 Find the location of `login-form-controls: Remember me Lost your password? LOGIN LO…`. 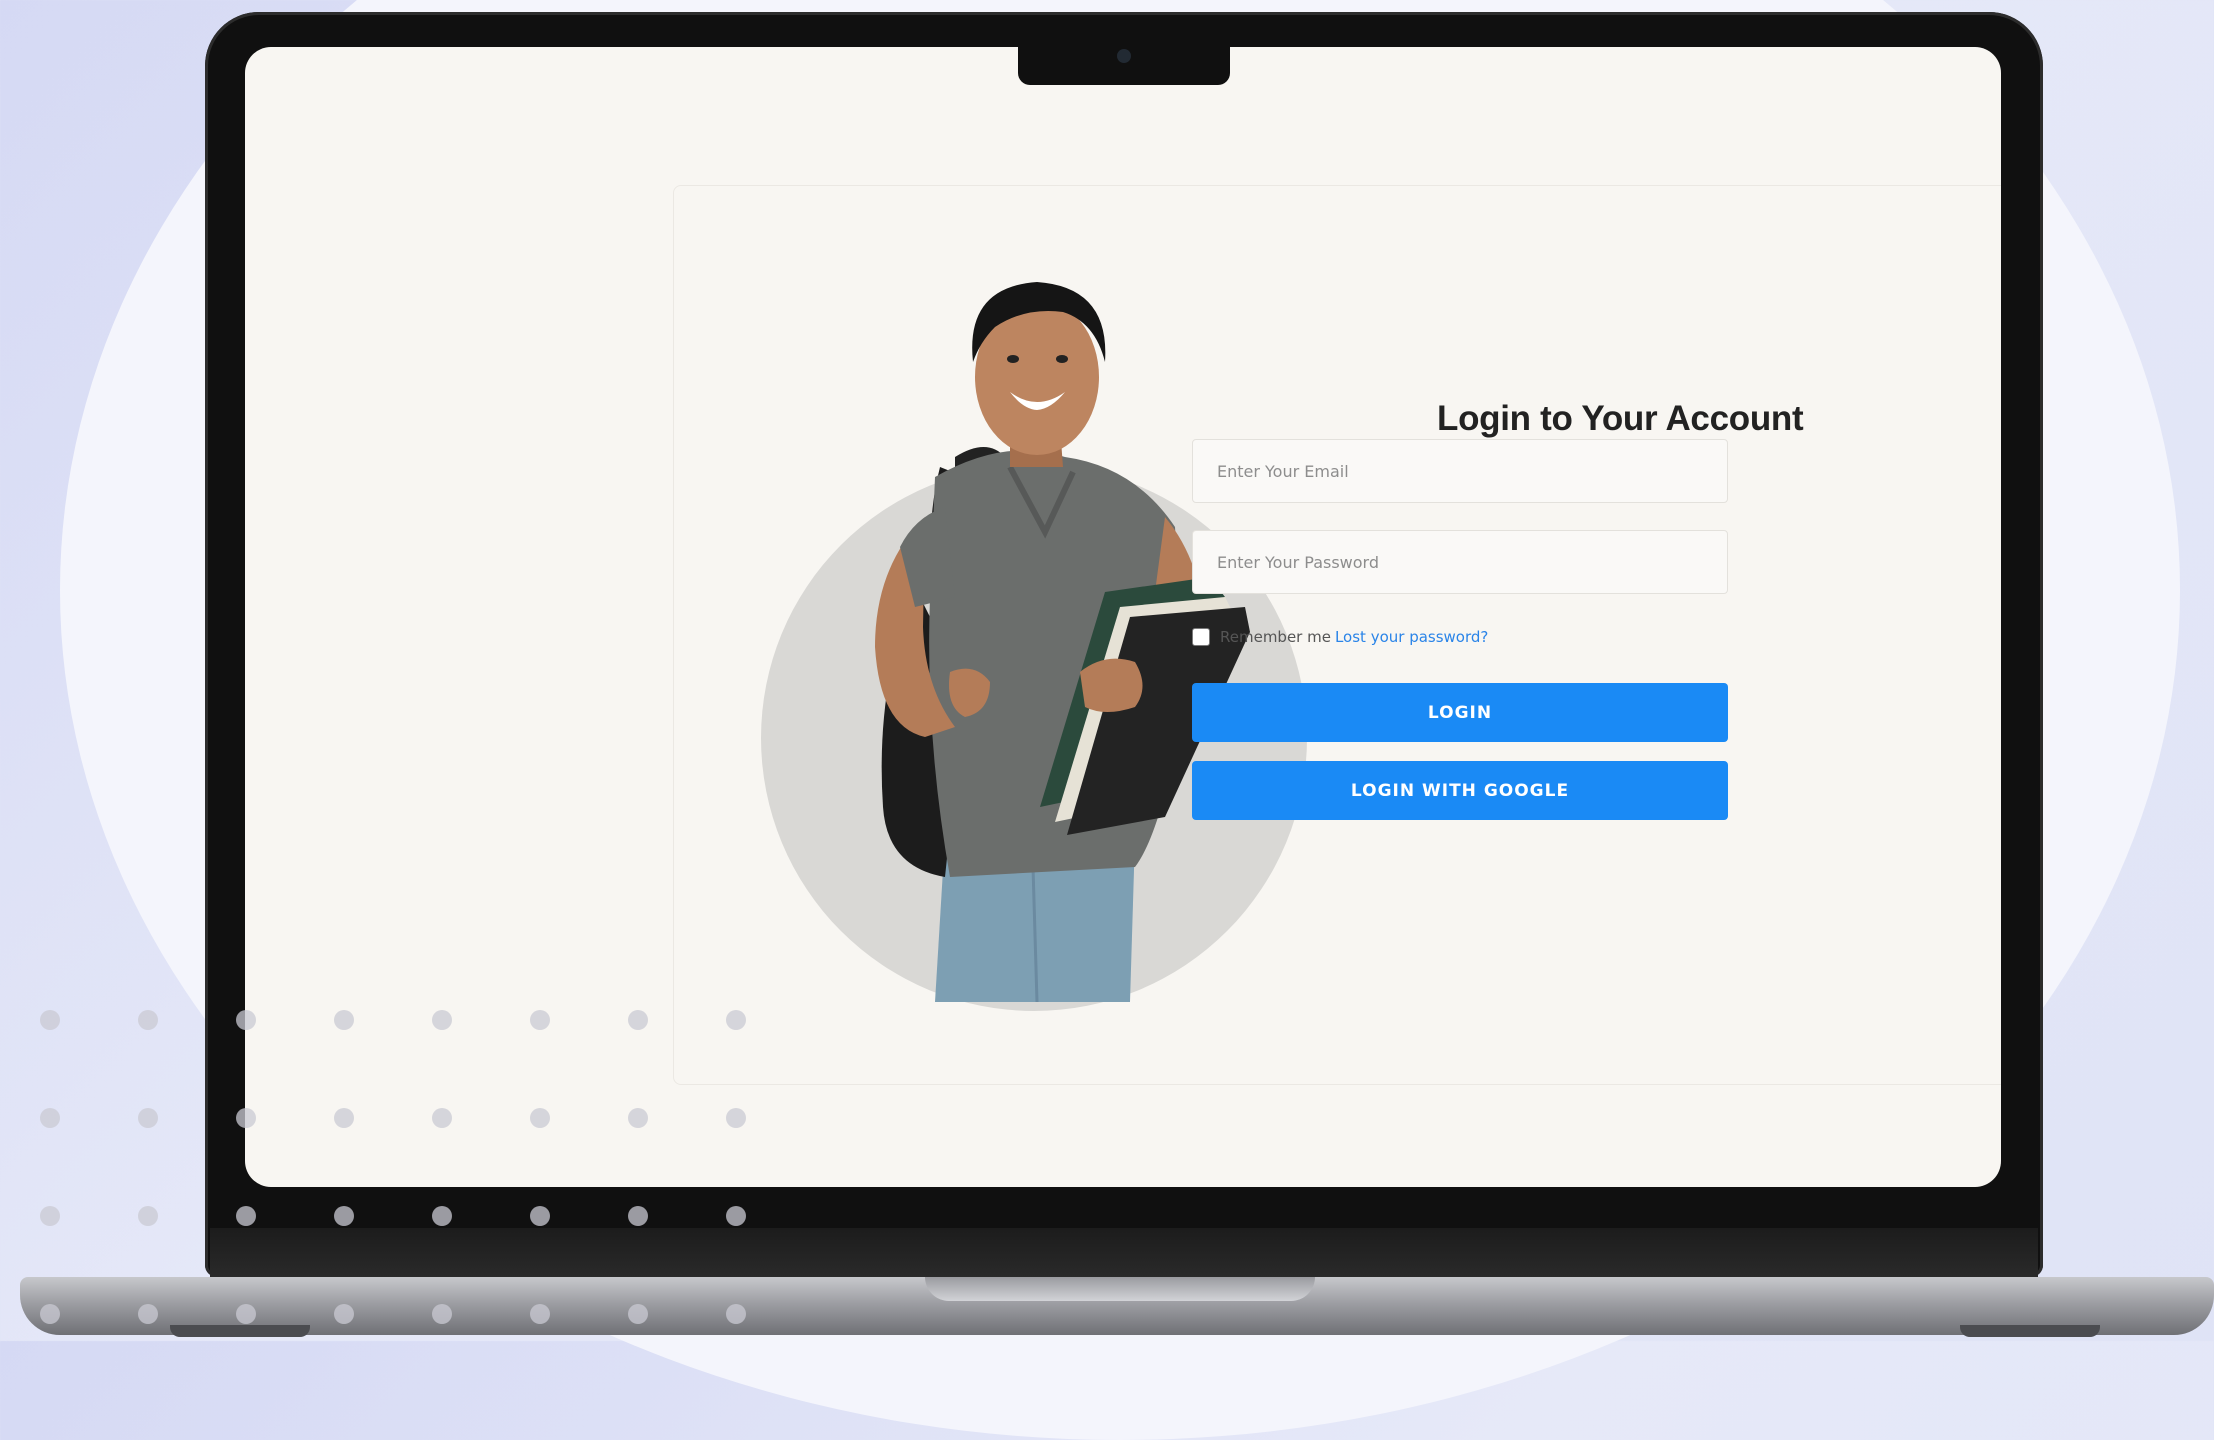

login-form-controls: Remember me Lost your password? LOGIN LO… is located at coordinates (1462, 649).